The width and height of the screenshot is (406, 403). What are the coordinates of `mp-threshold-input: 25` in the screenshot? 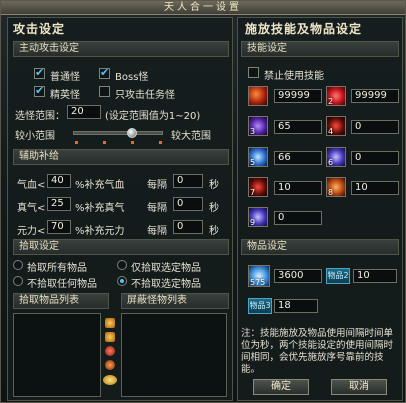 It's located at (59, 204).